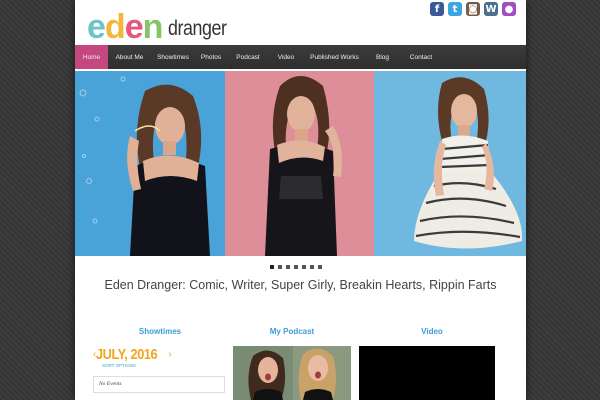 This screenshot has width=600, height=400. What do you see at coordinates (432, 331) in the screenshot?
I see `video-heading: Video` at bounding box center [432, 331].